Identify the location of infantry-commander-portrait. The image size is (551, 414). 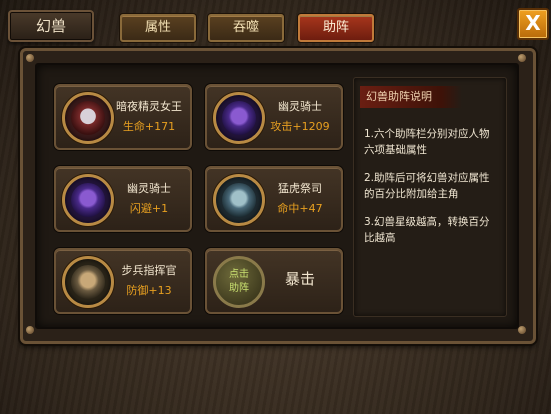
(88, 282).